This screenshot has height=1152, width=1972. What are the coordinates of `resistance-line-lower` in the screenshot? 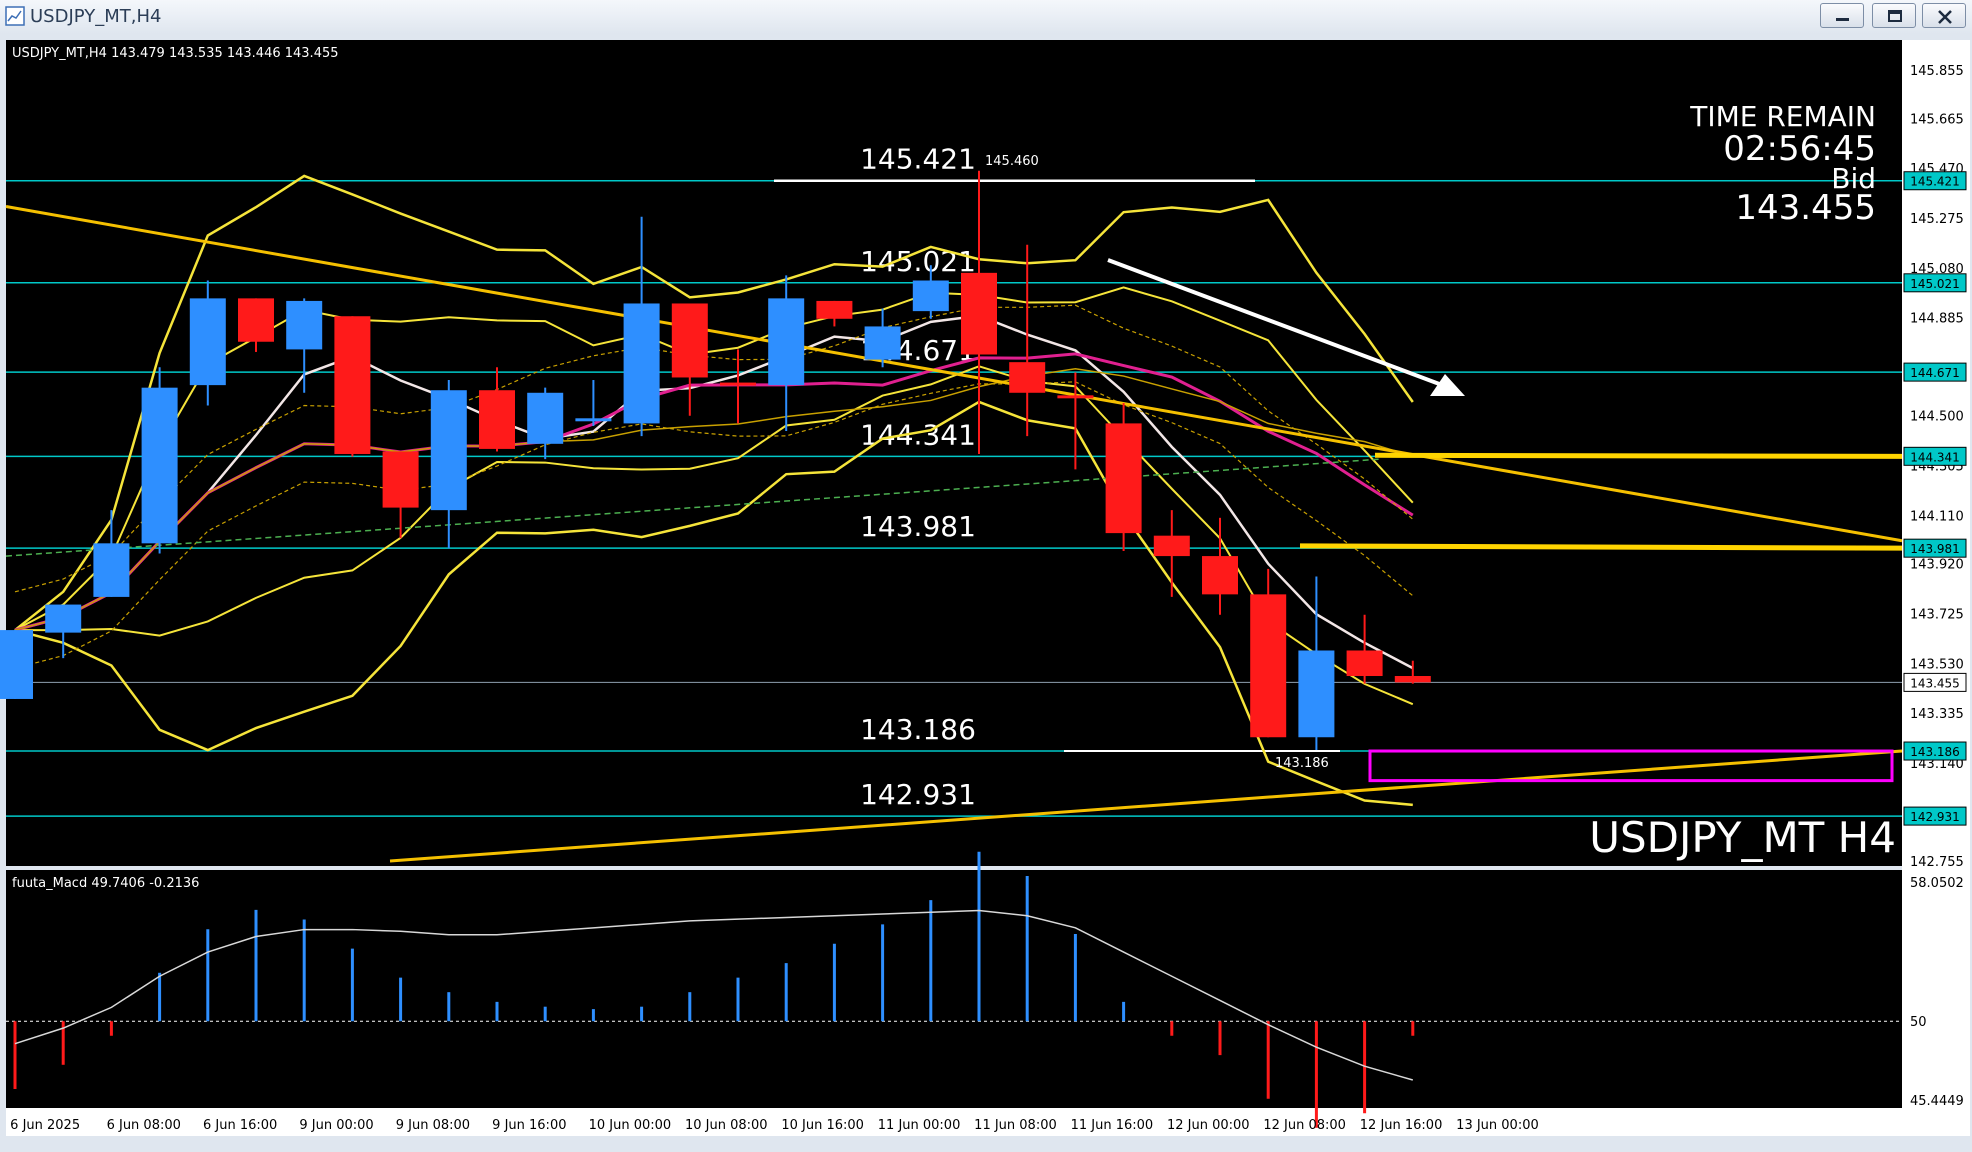 It's located at (1601, 547).